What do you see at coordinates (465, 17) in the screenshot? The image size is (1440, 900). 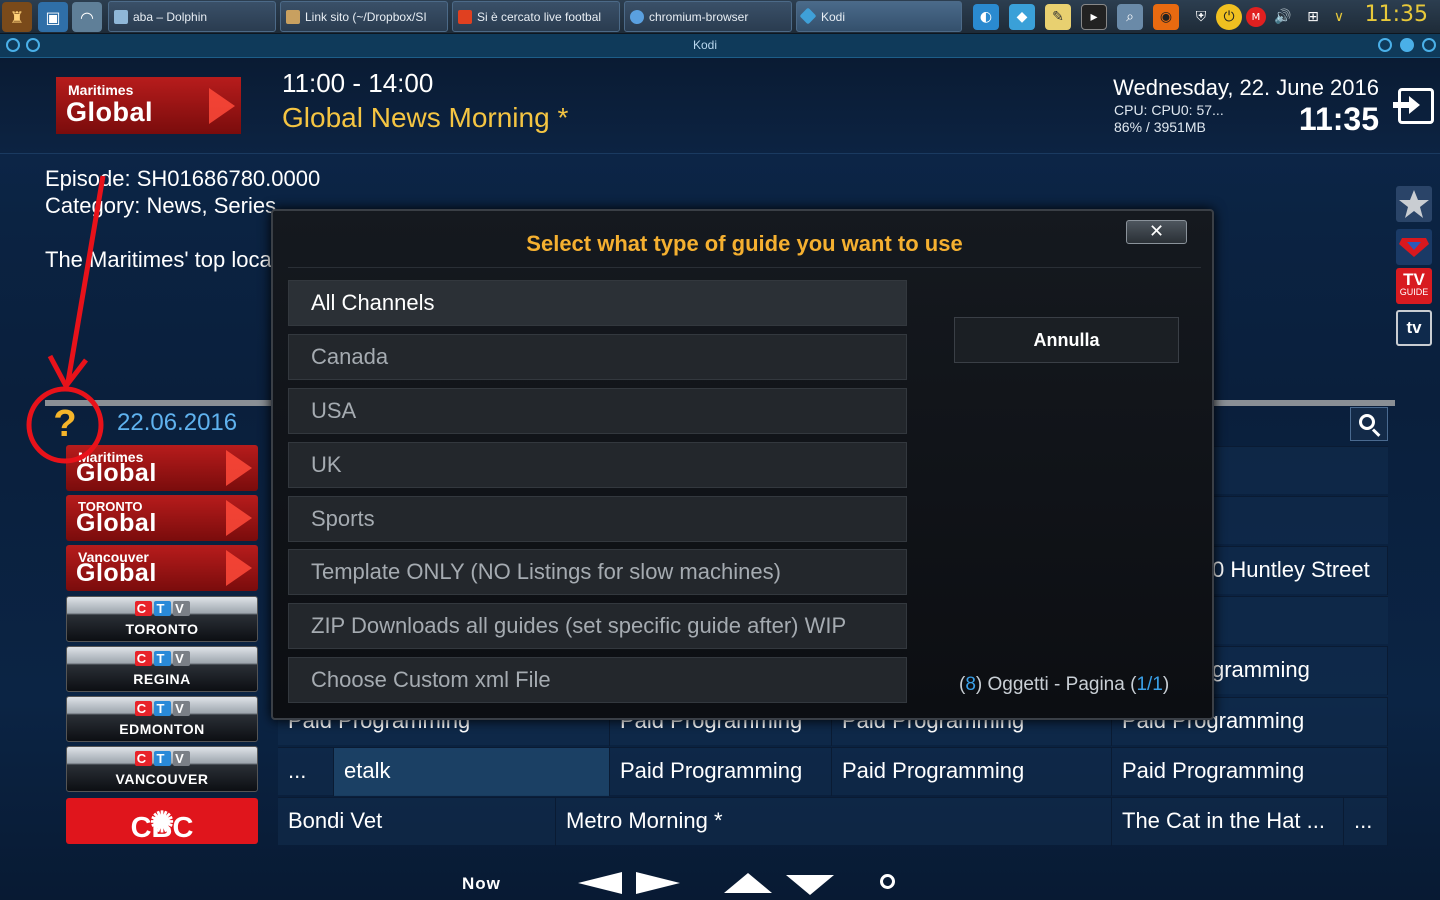 I see `browser-icon` at bounding box center [465, 17].